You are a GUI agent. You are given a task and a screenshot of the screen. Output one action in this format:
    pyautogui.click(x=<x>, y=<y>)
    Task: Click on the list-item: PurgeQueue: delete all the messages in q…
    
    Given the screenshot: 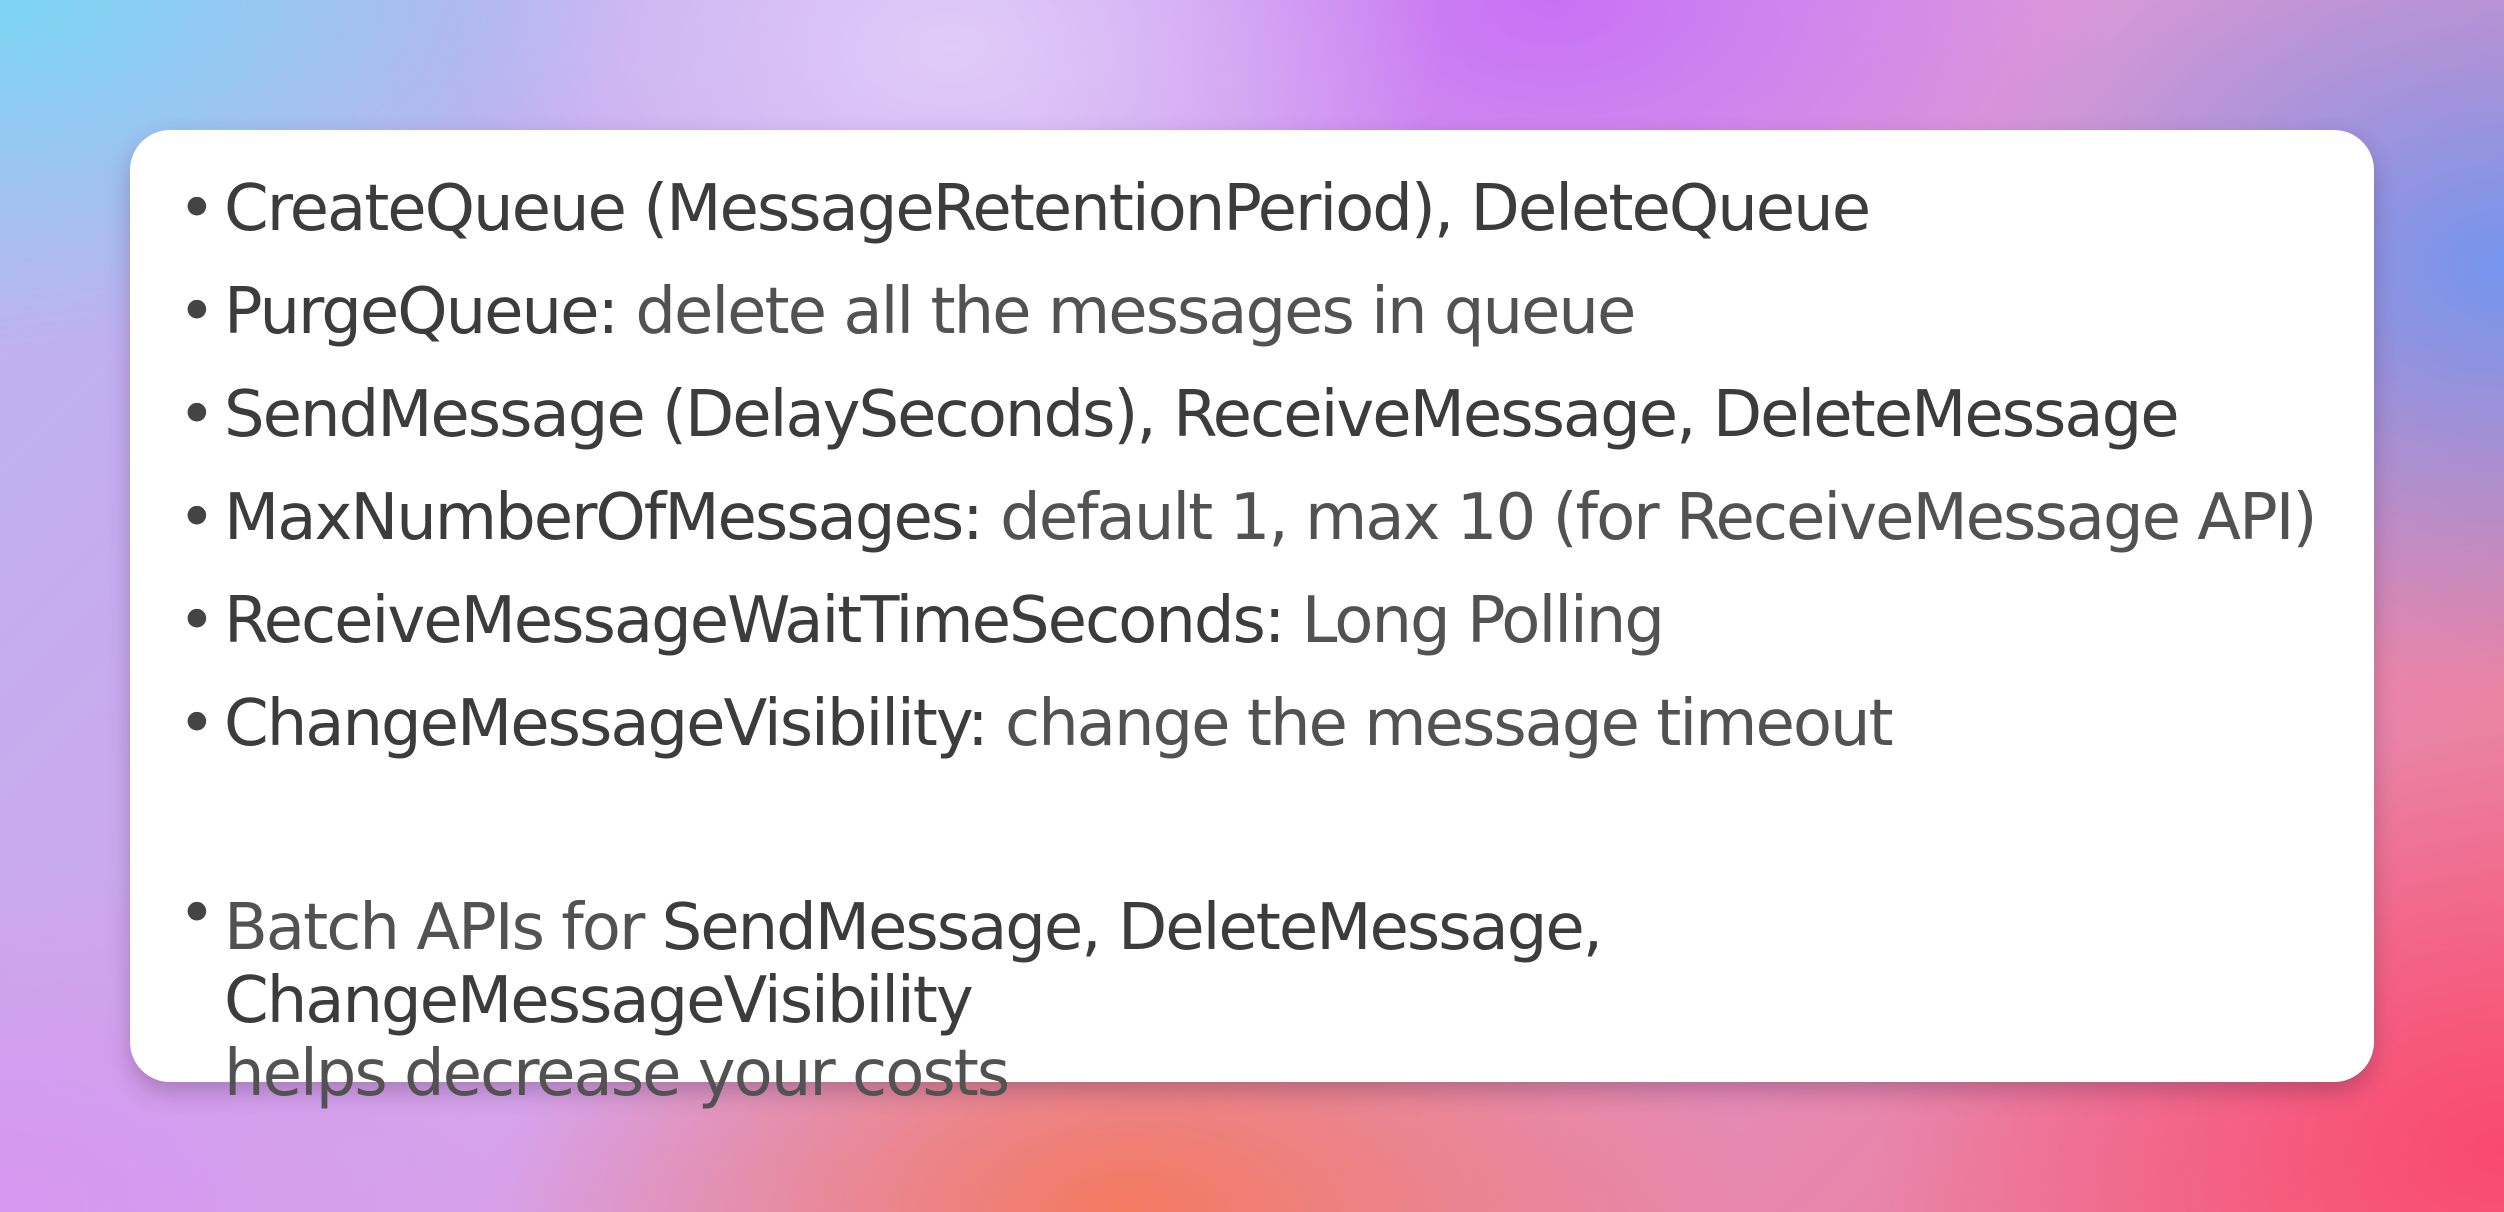 What is the action you would take?
    pyautogui.click(x=1266, y=312)
    